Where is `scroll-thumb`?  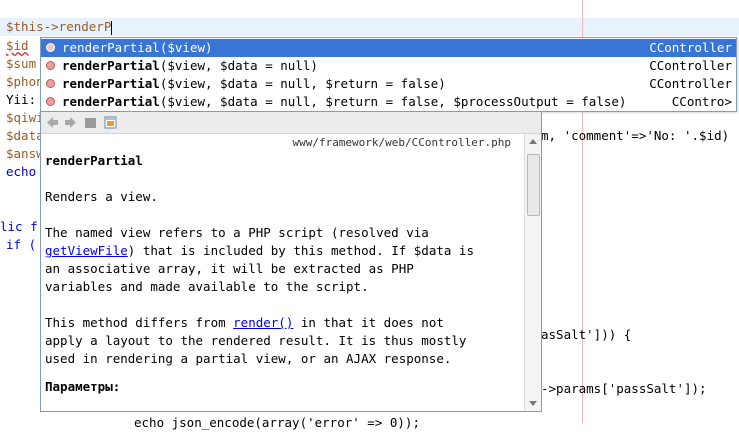
scroll-thumb is located at coordinates (533, 185).